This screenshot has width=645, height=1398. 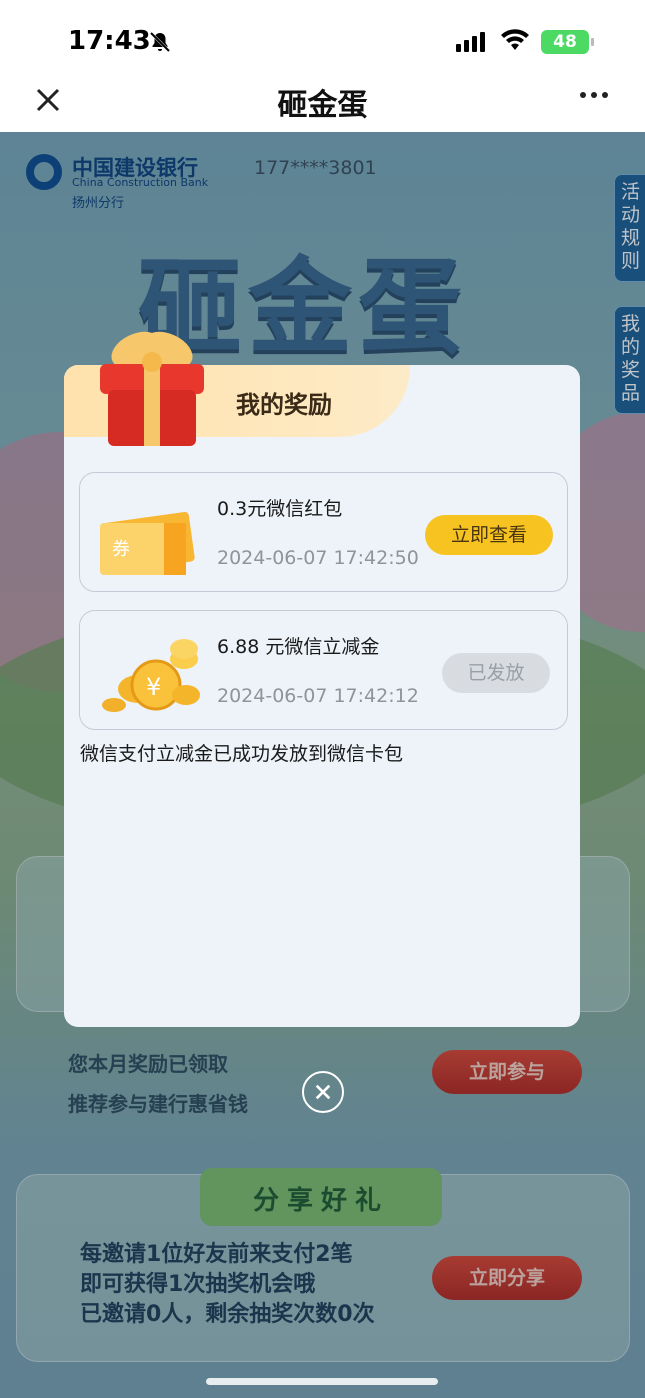 I want to click on gift-box-icon, so click(x=152, y=388).